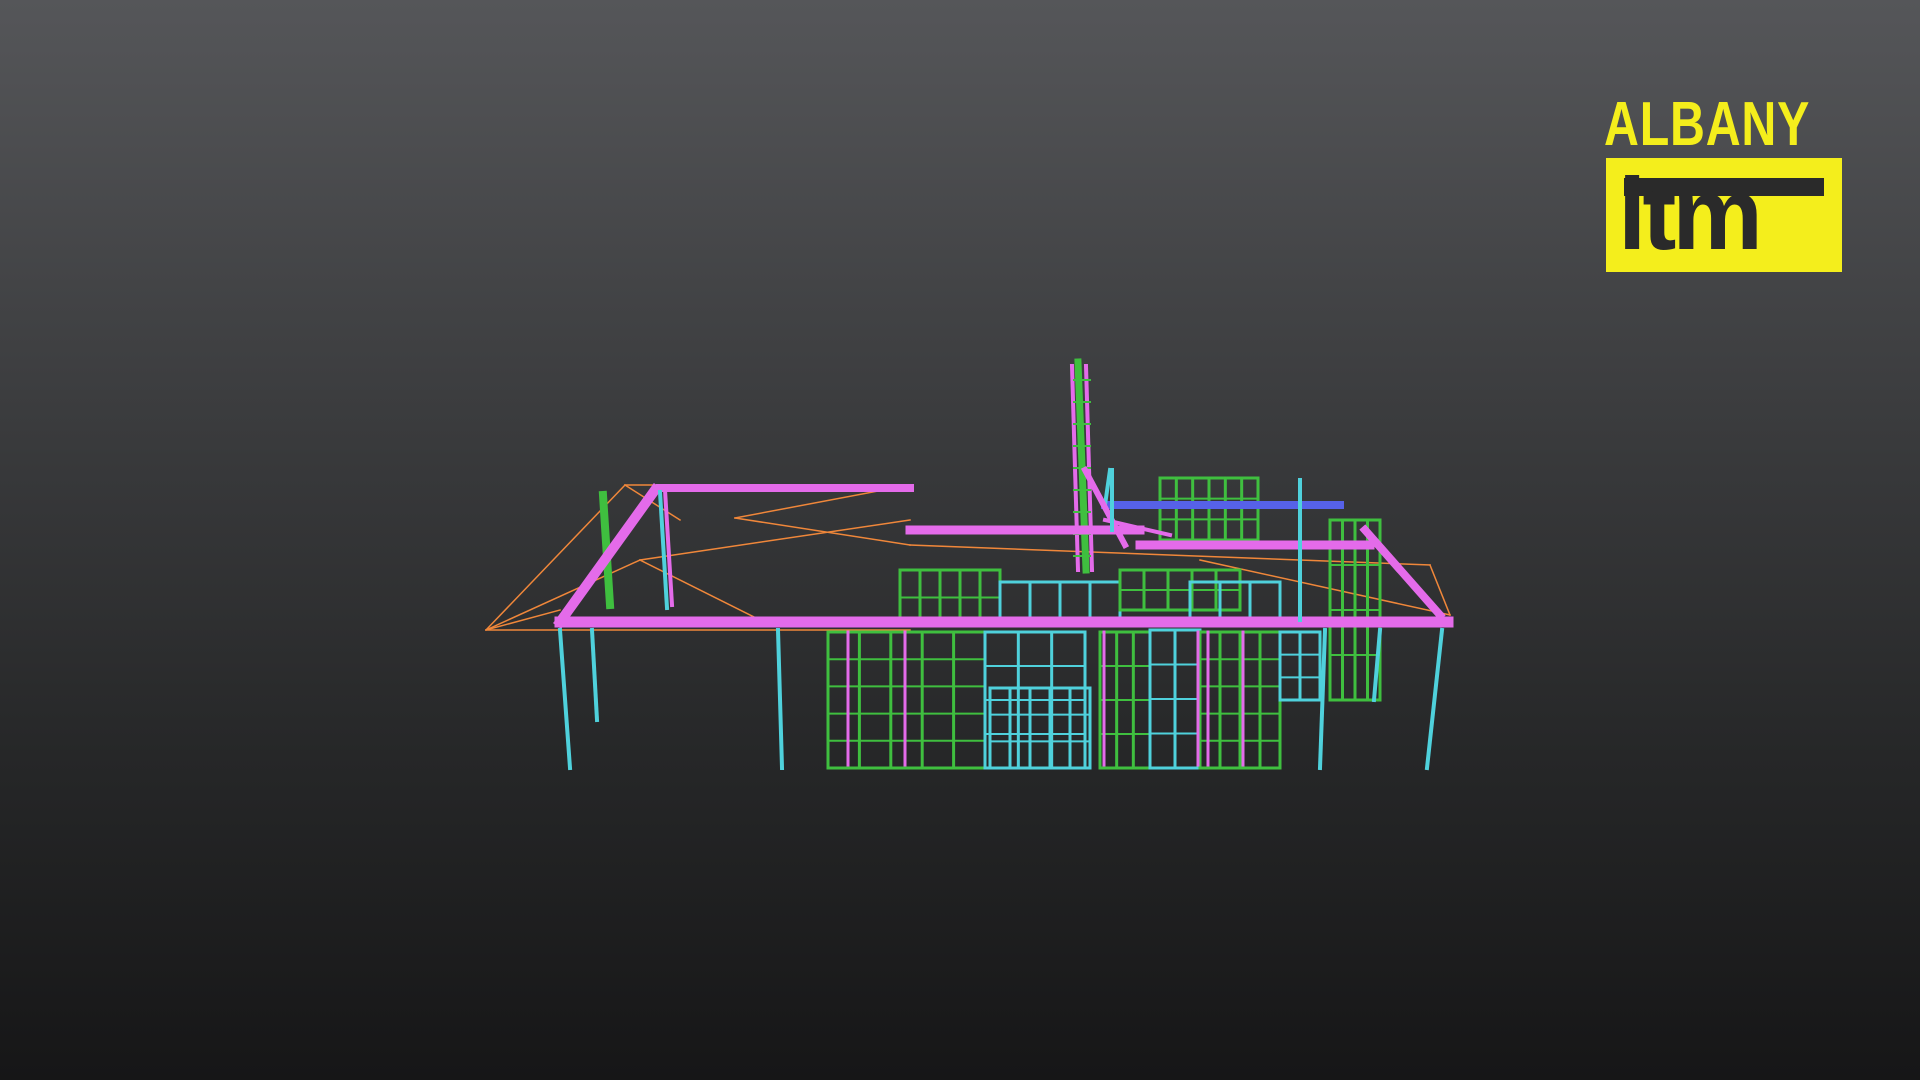  What do you see at coordinates (1690, 214) in the screenshot?
I see `logo-badge-text: itm` at bounding box center [1690, 214].